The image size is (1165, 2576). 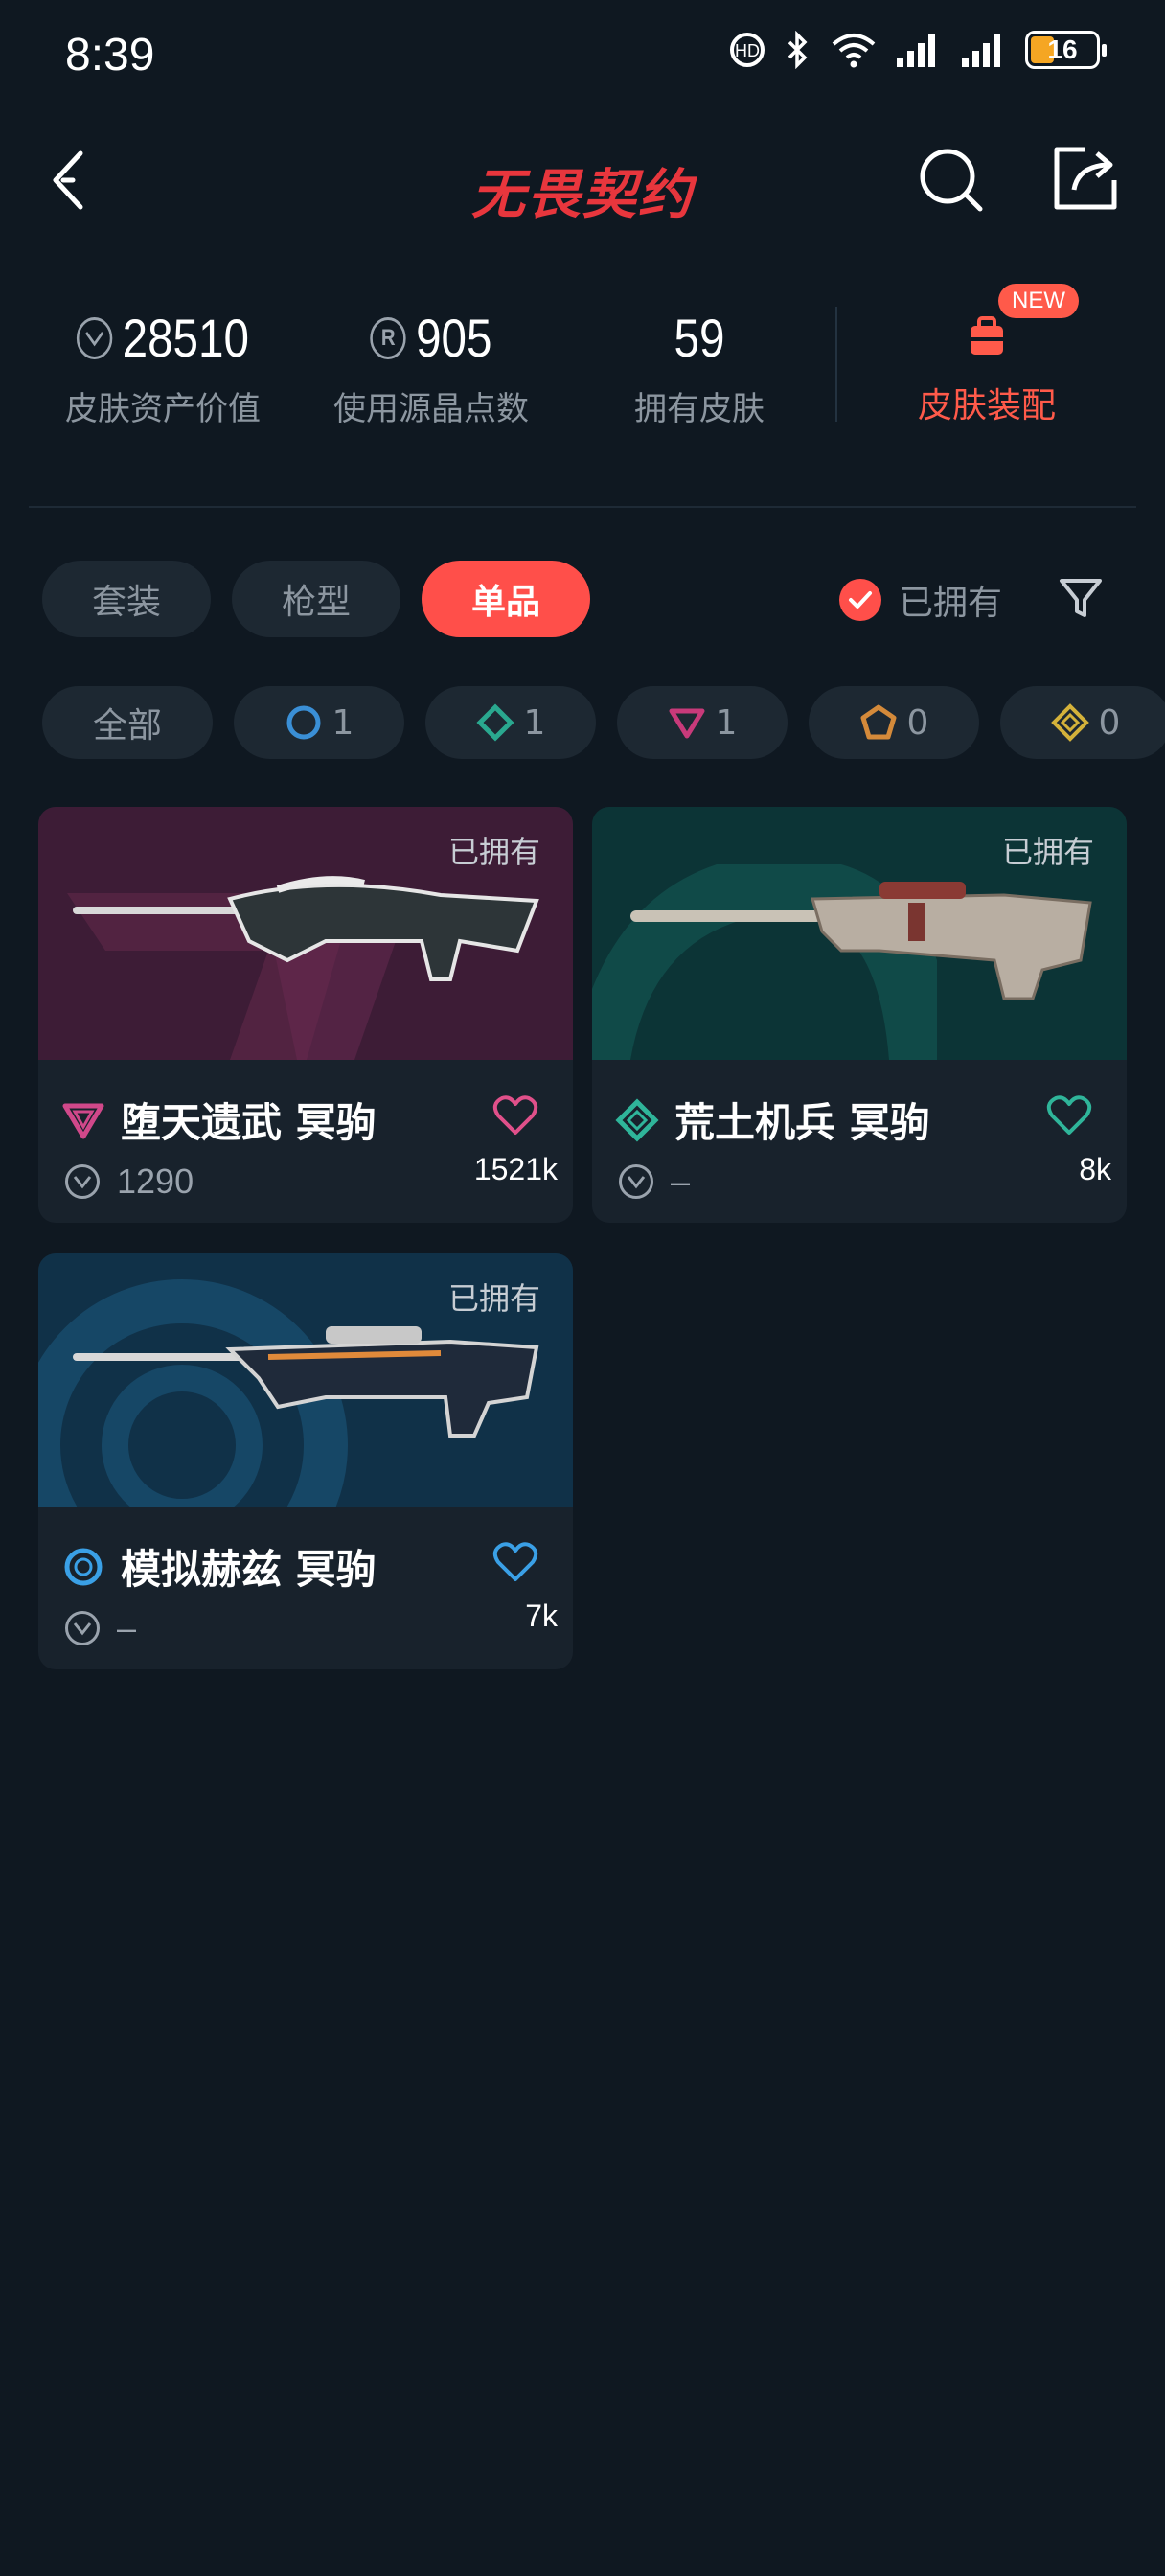 What do you see at coordinates (388, 337) in the screenshot?
I see `radianite-icon: R` at bounding box center [388, 337].